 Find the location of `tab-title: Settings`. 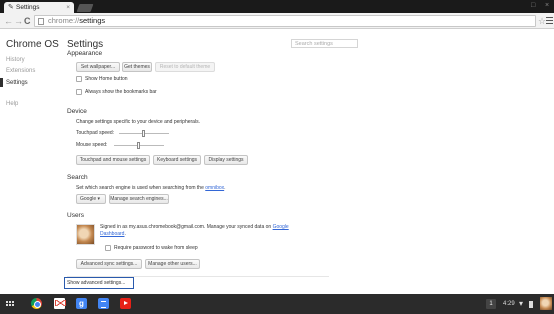

tab-title: Settings is located at coordinates (28, 7).